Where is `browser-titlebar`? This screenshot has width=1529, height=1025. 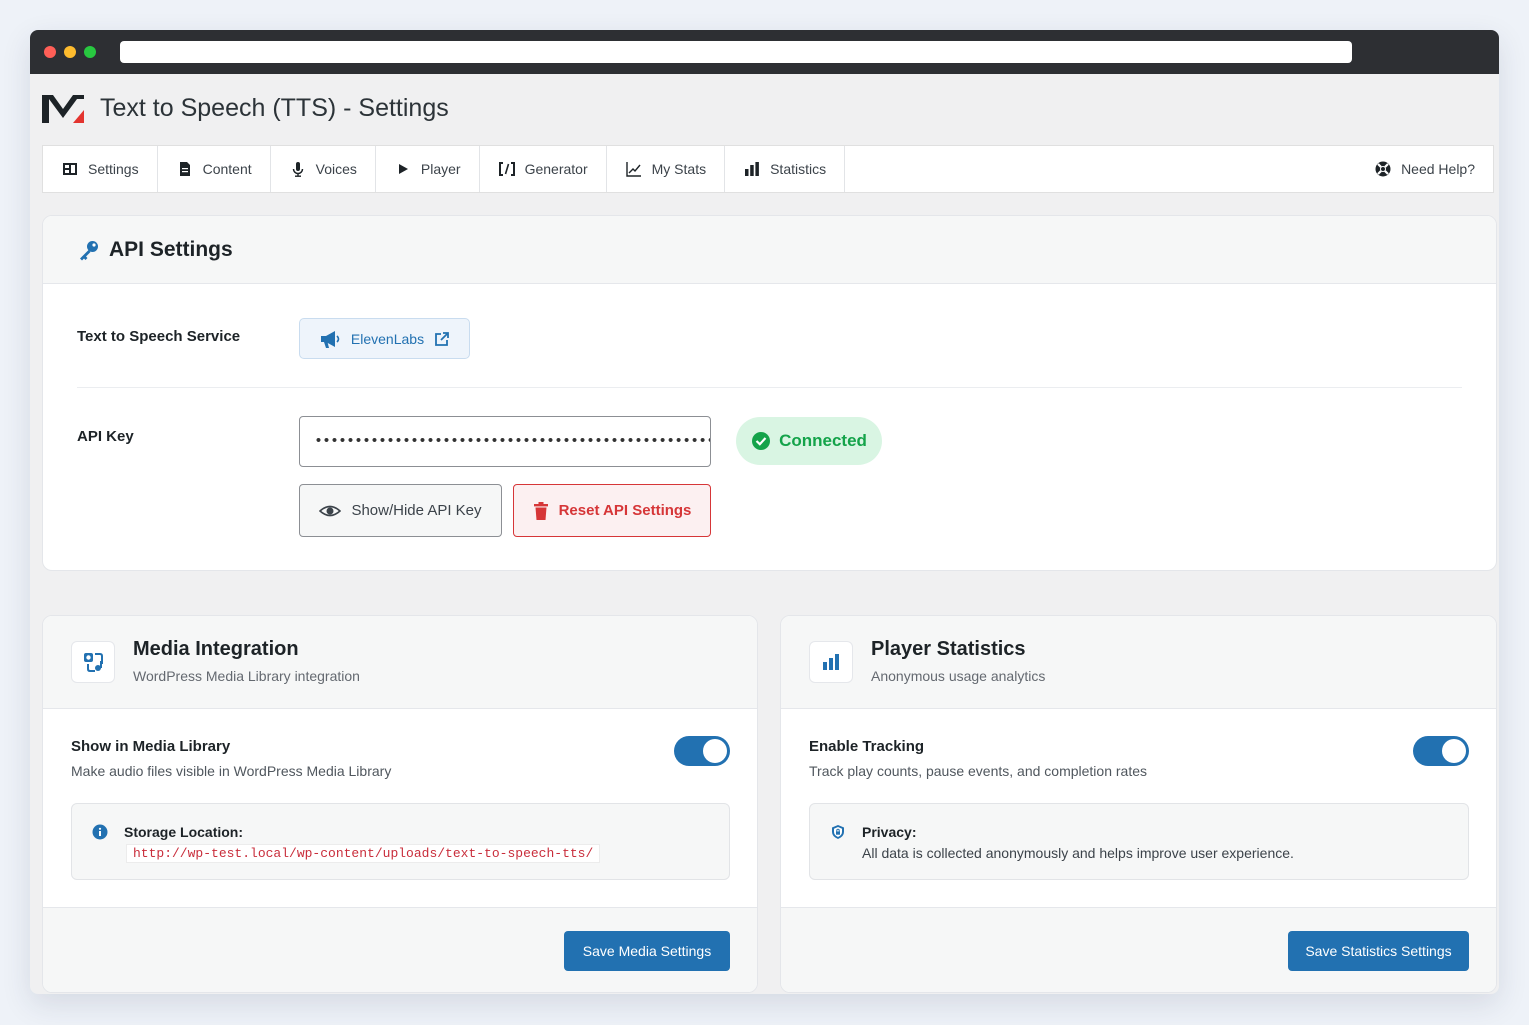 browser-titlebar is located at coordinates (764, 52).